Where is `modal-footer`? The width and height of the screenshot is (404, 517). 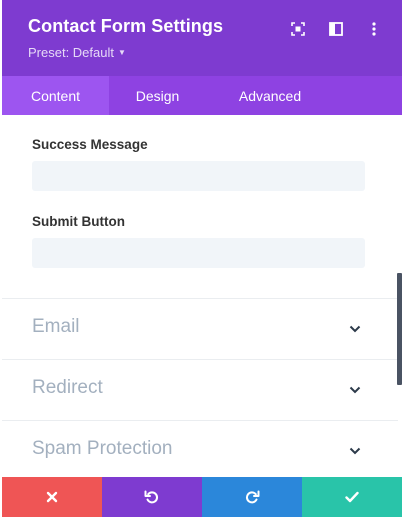 modal-footer is located at coordinates (202, 497).